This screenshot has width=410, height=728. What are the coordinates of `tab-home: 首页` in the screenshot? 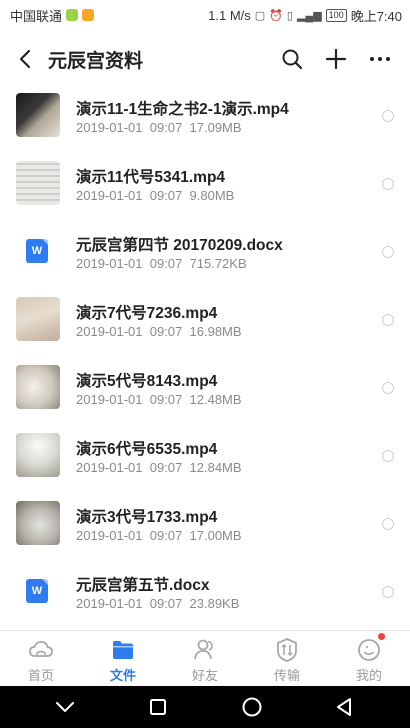 It's located at (41, 658).